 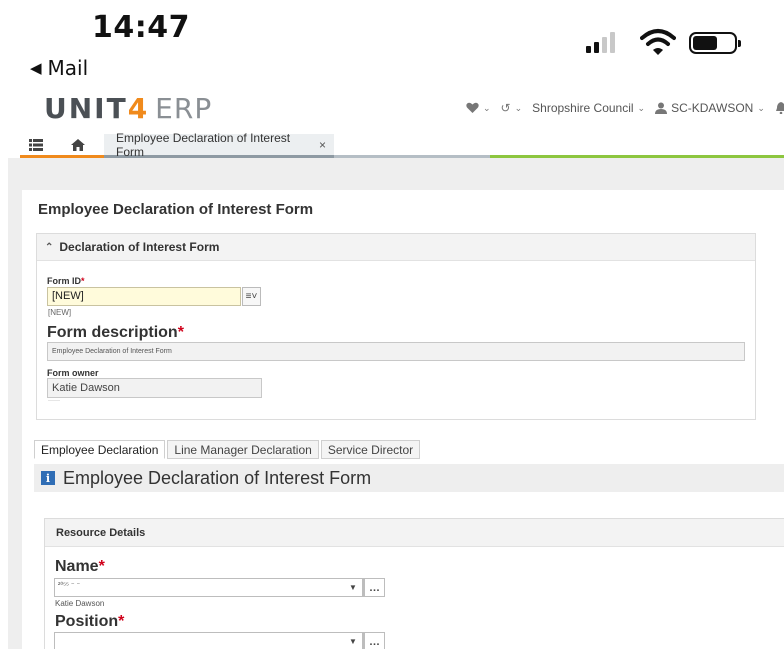 I want to click on name-description: Katie Dawson, so click(x=80, y=603).